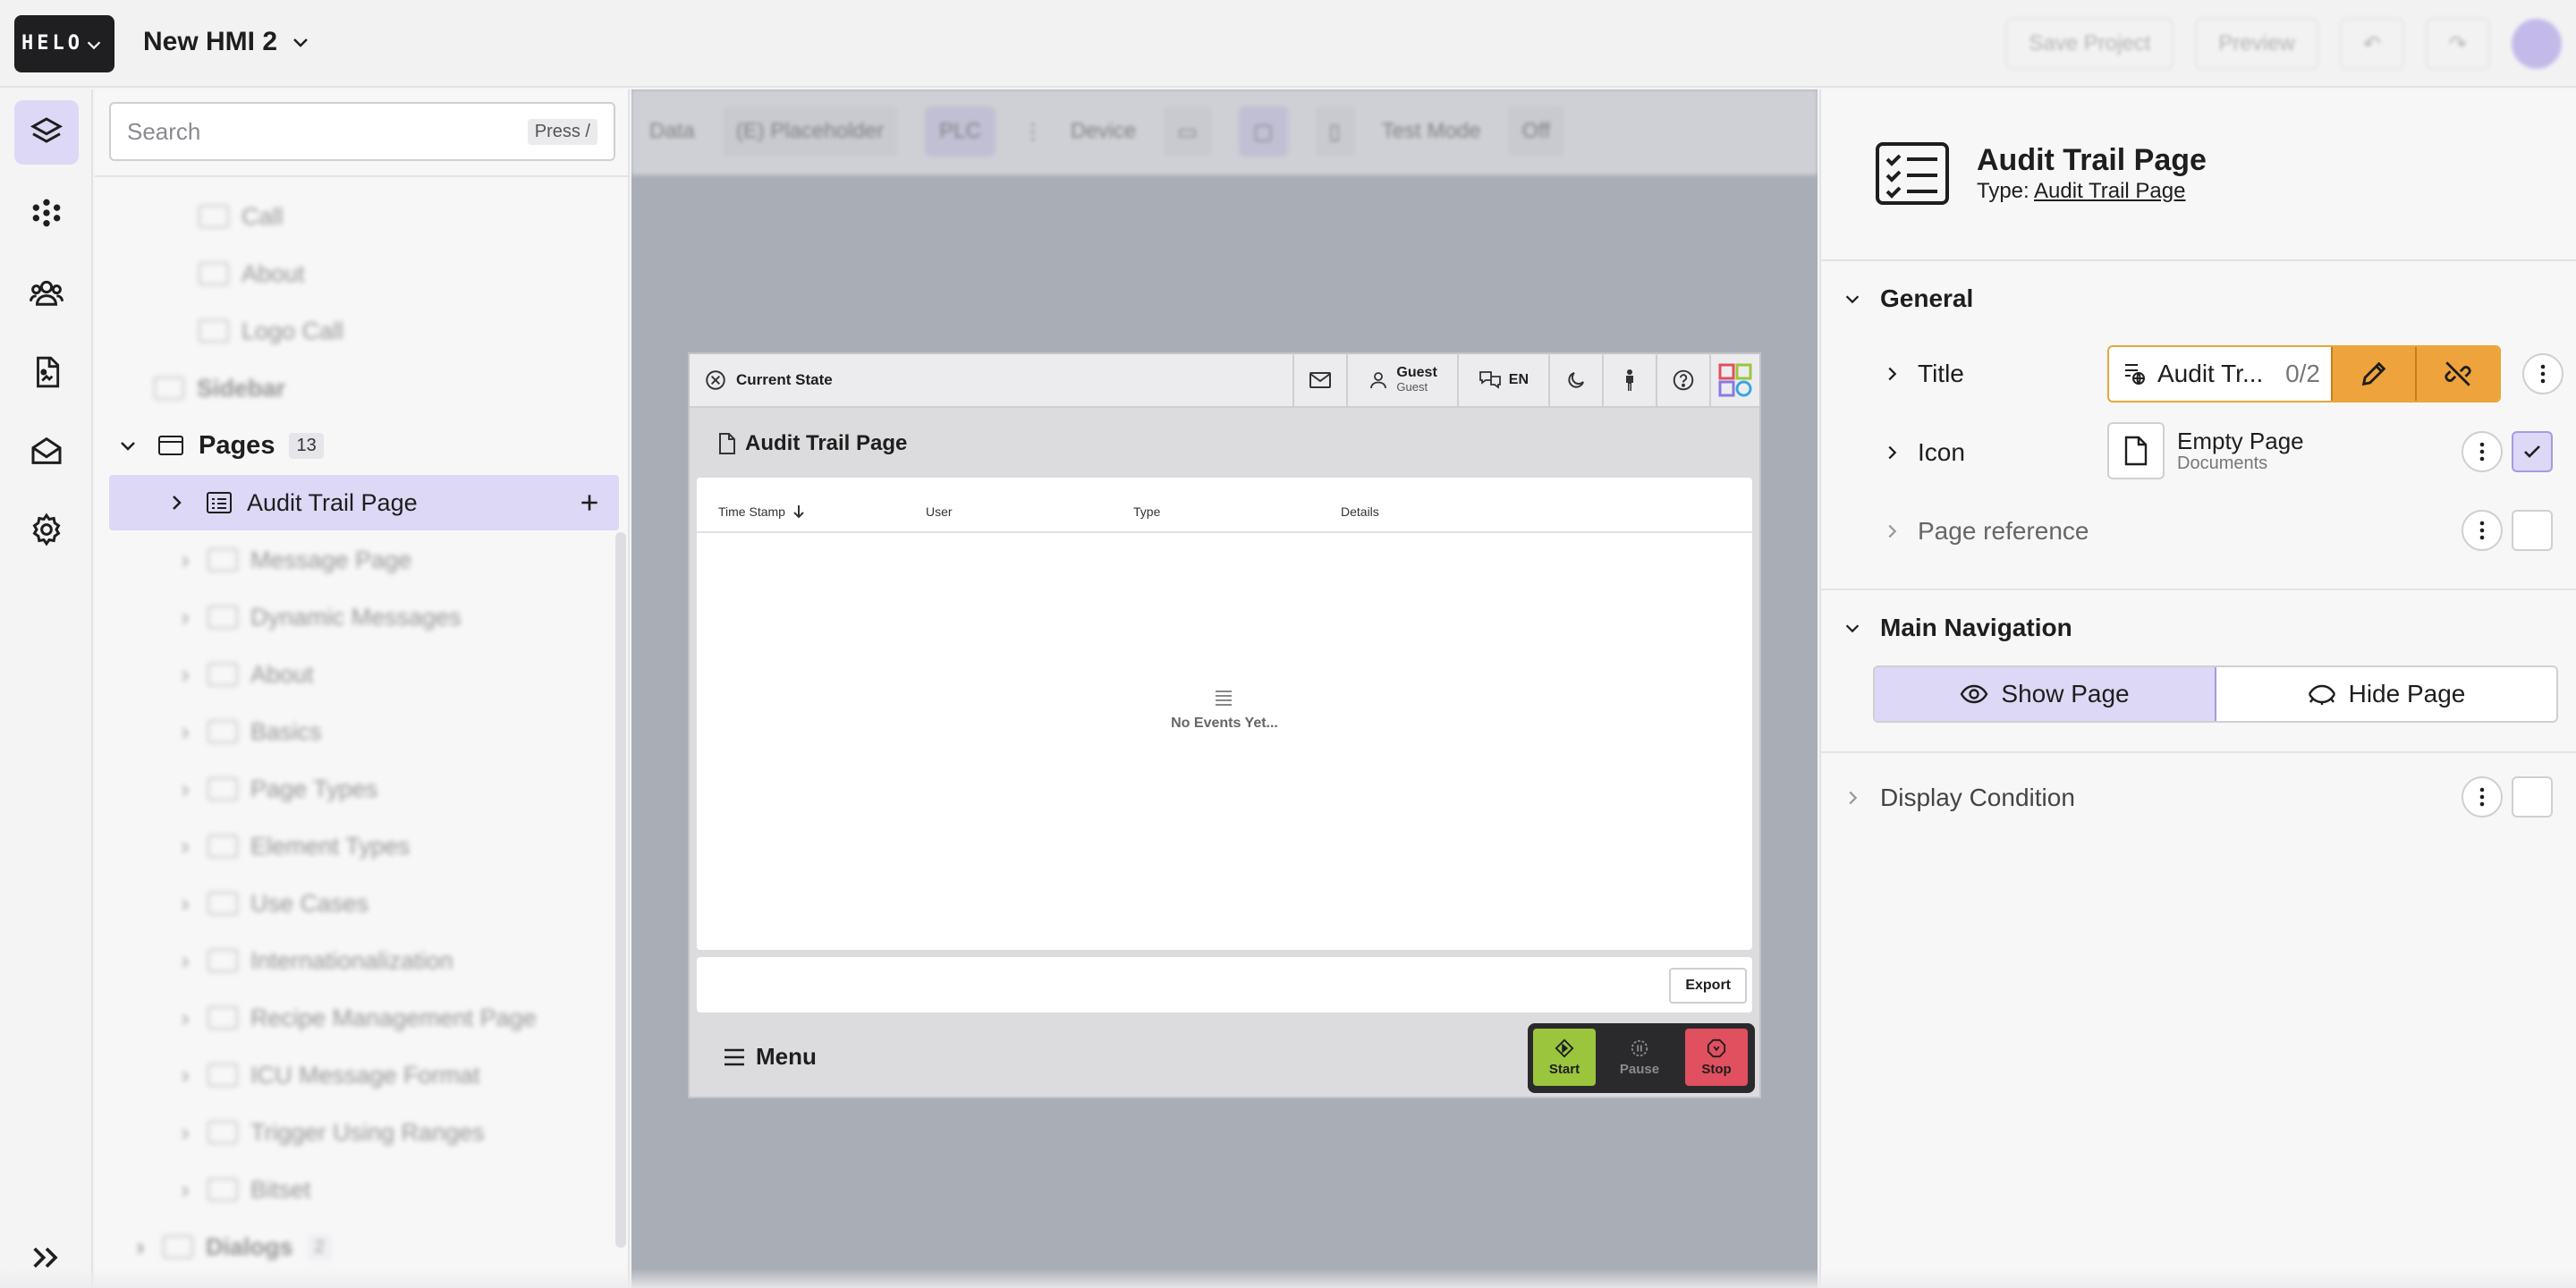  What do you see at coordinates (64, 43) in the screenshot?
I see `app-logo-menu: HELO` at bounding box center [64, 43].